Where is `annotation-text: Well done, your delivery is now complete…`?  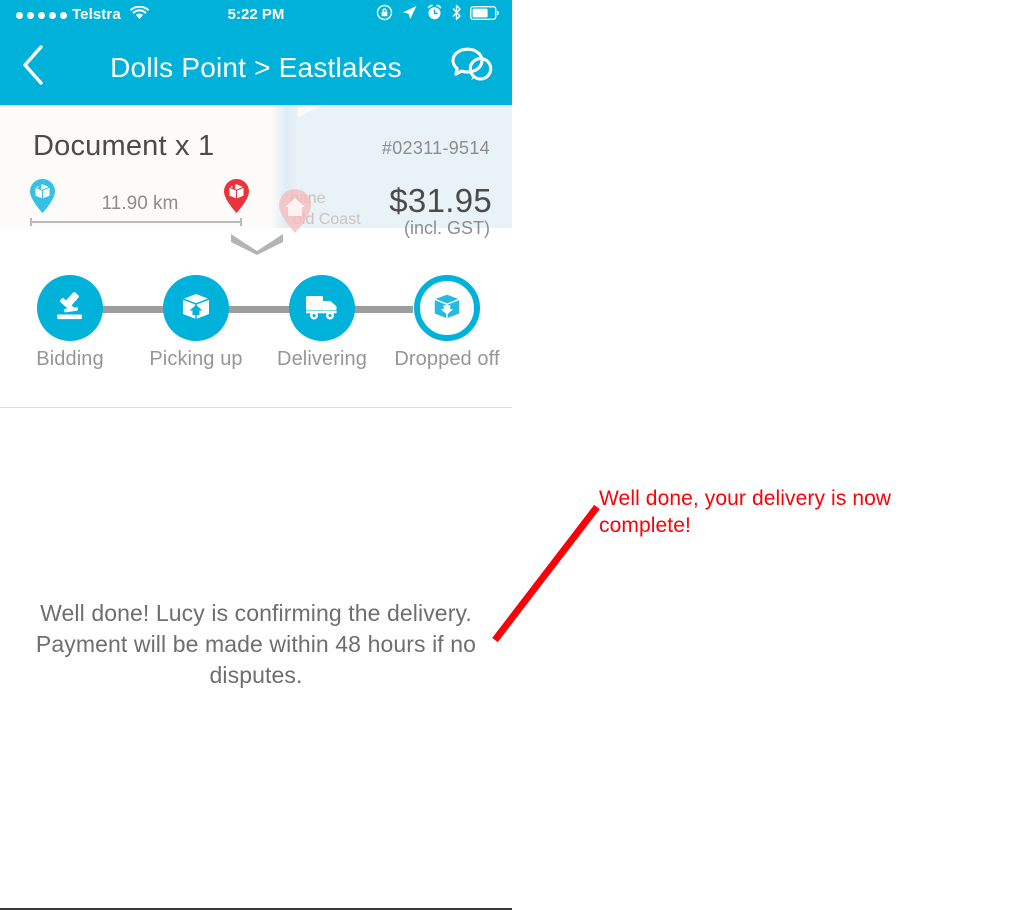
annotation-text: Well done, your delivery is now complete… is located at coordinates (745, 512).